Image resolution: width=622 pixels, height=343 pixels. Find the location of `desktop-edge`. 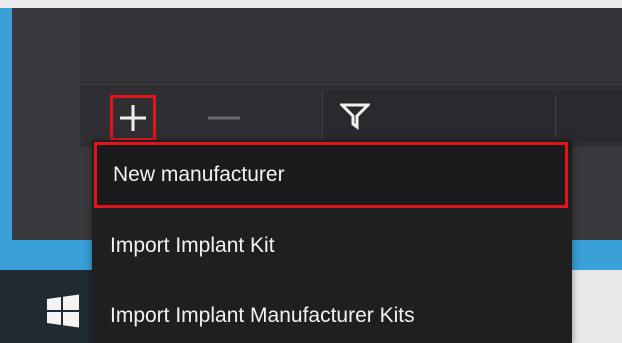

desktop-edge is located at coordinates (597, 306).